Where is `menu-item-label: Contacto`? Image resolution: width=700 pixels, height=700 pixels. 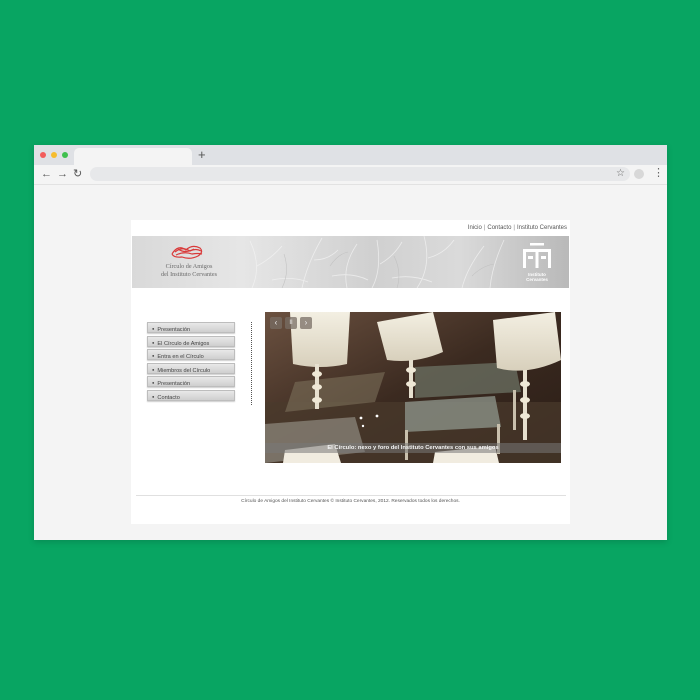 menu-item-label: Contacto is located at coordinates (168, 397).